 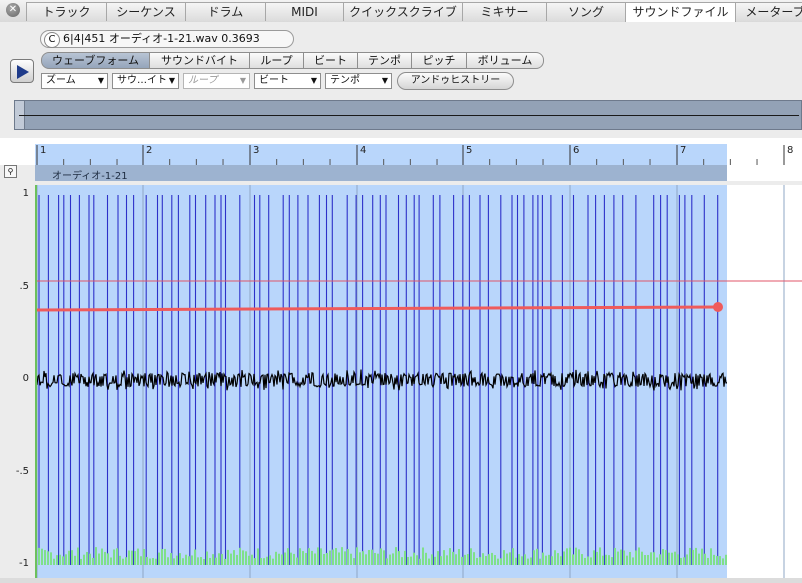 What do you see at coordinates (203, 80) in the screenshot?
I see `loop-dropdown-label: ループ` at bounding box center [203, 80].